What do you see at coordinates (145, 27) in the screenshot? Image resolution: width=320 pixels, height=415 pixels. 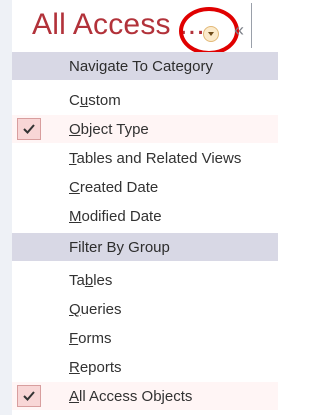 I see `navigation-pane-header: All Access ... «` at bounding box center [145, 27].